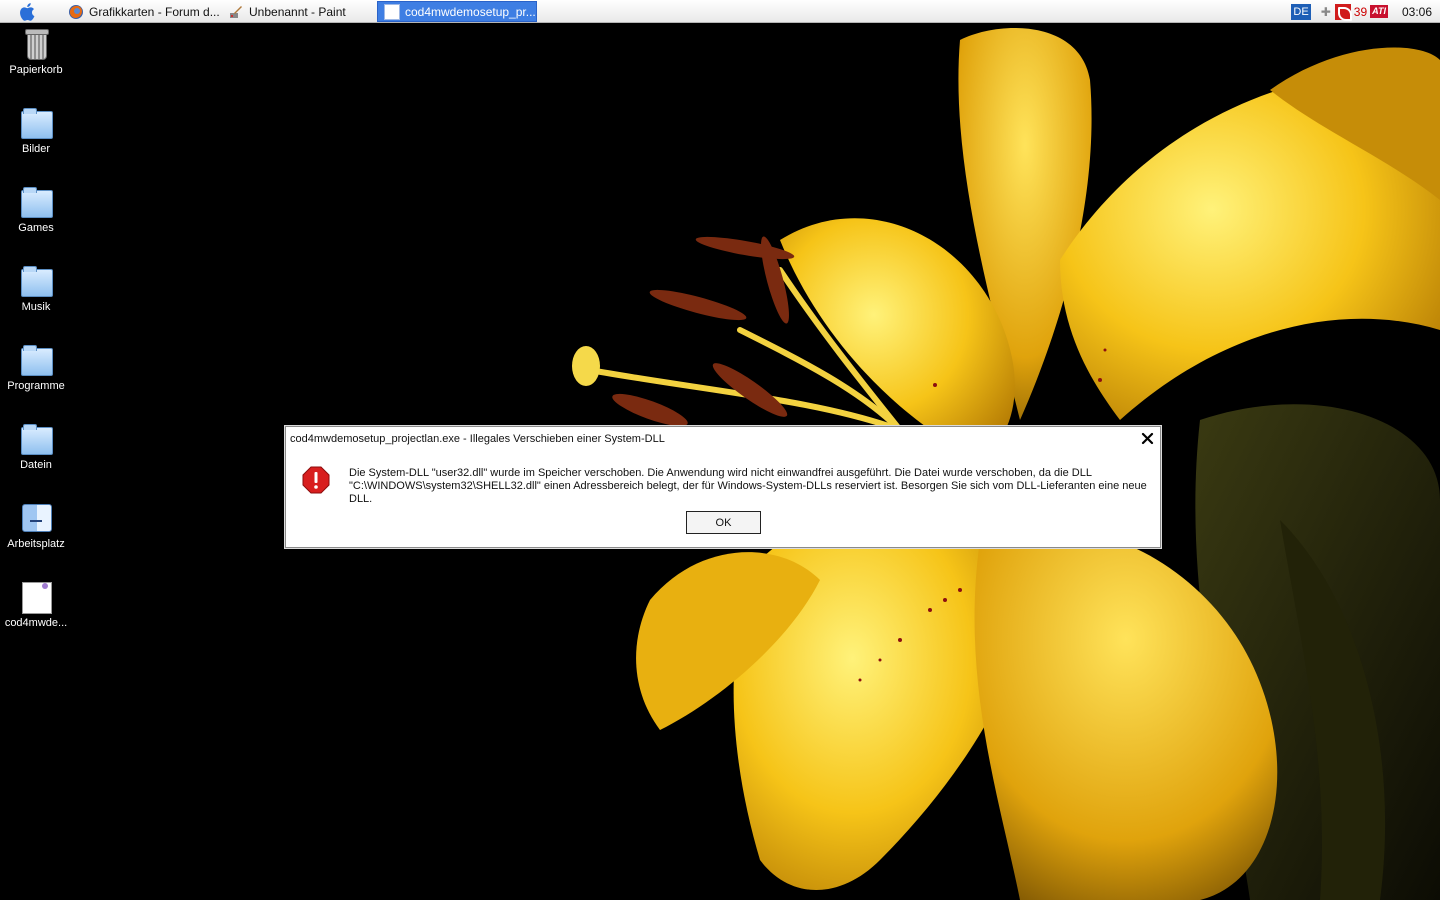 The image size is (1440, 900). Describe the element at coordinates (36, 544) in the screenshot. I see `desktop-icon-label: Arbeitsplatz` at that location.